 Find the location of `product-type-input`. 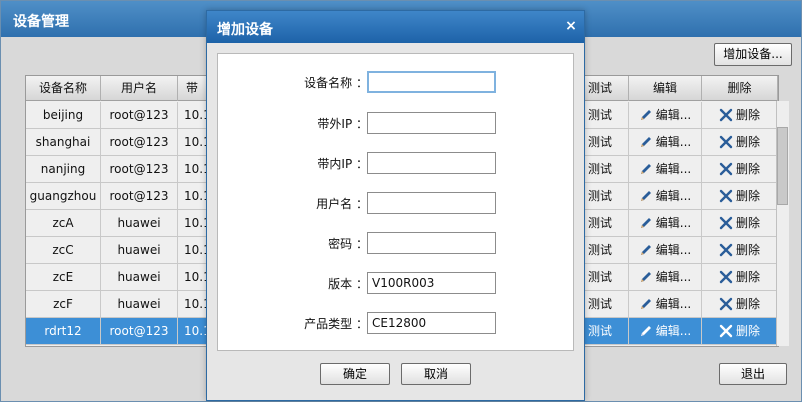

product-type-input is located at coordinates (431, 323).